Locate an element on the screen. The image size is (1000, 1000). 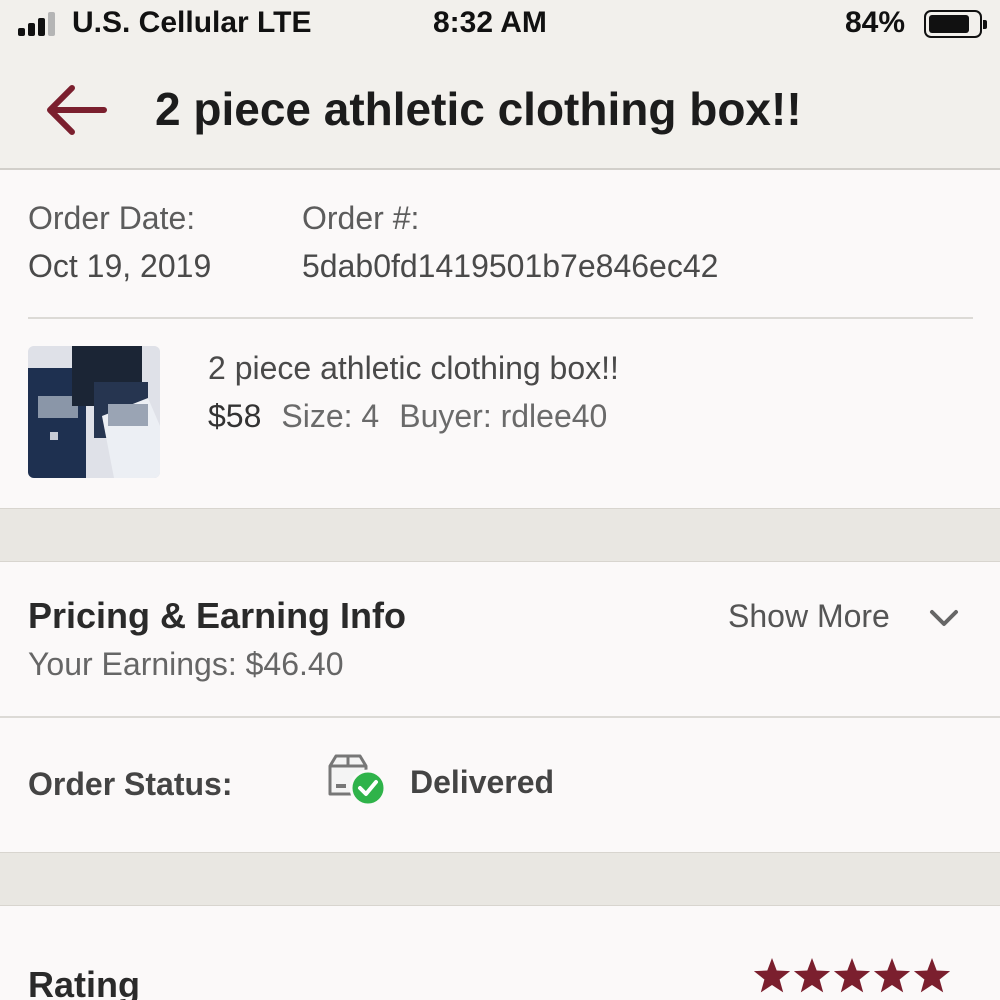
page-title: 2 piece athletic clothing box!! is located at coordinates (478, 109).